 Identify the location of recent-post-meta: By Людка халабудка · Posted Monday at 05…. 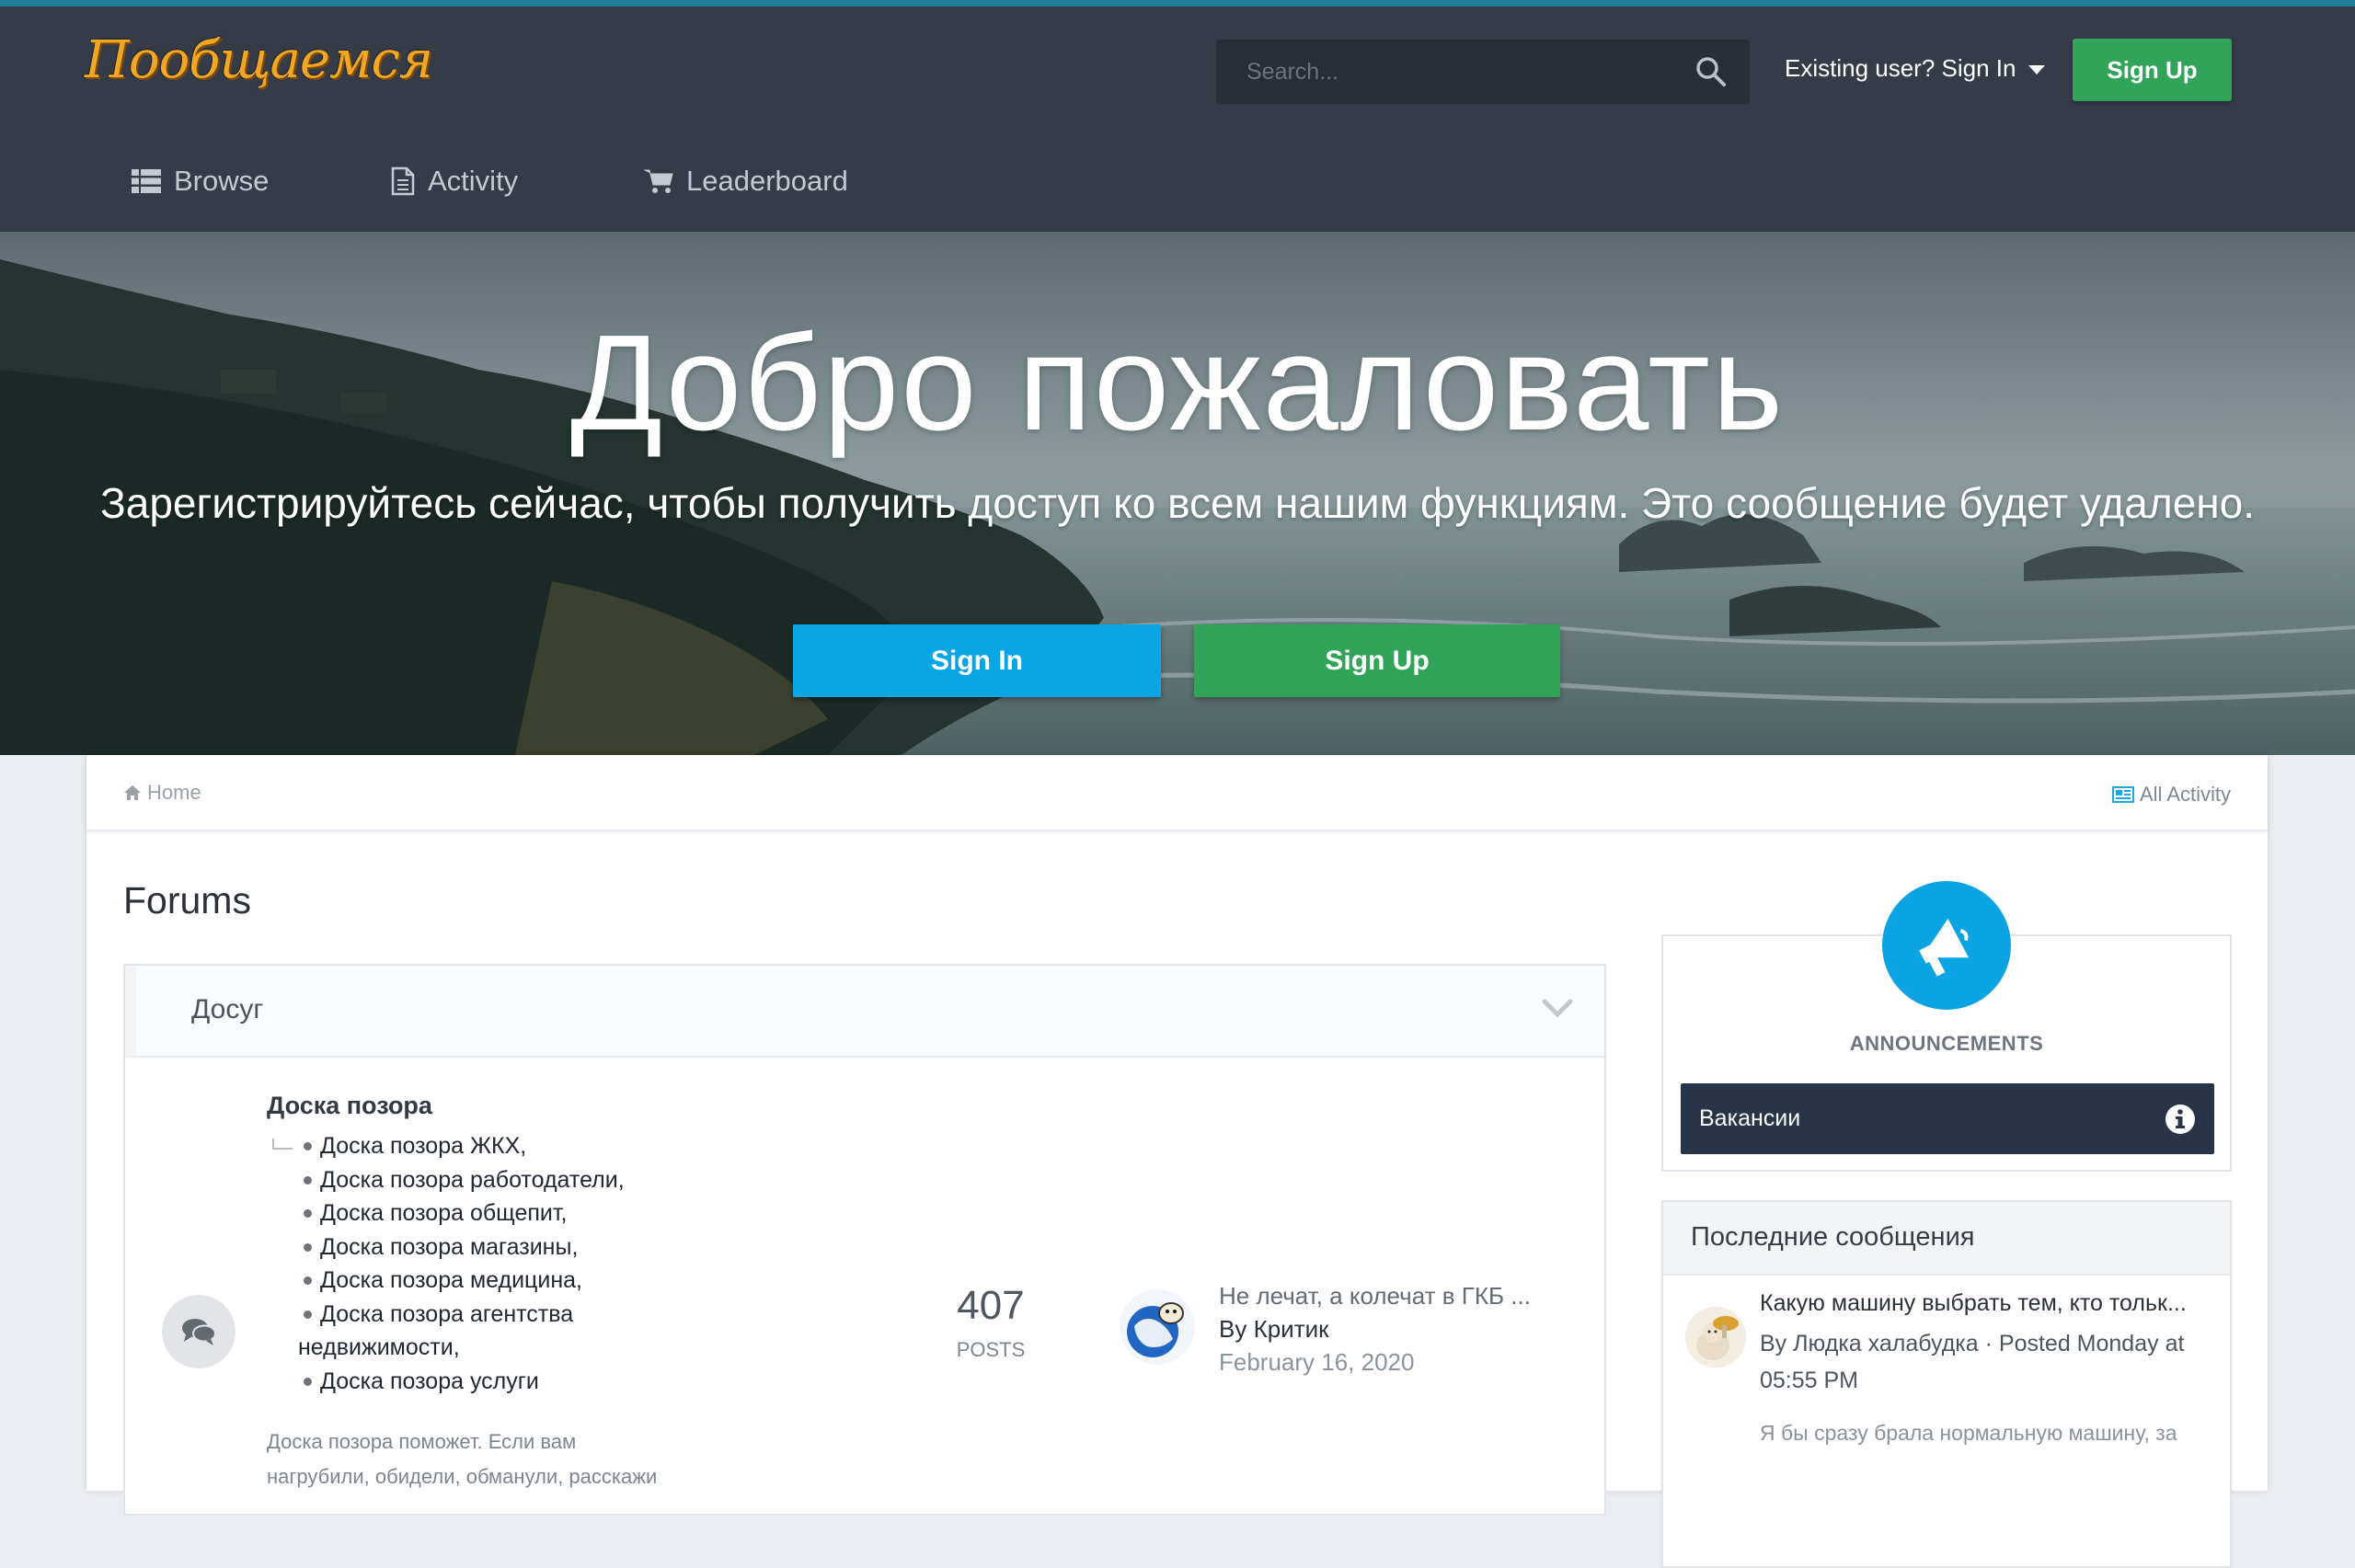
(1972, 1362).